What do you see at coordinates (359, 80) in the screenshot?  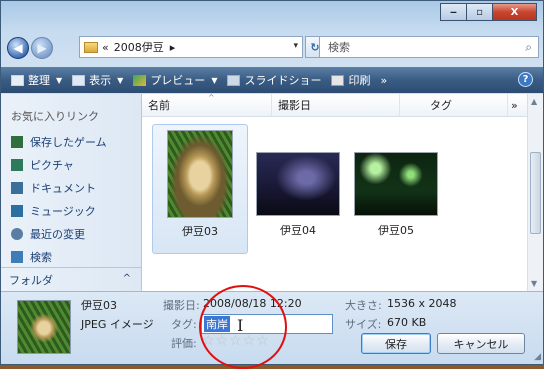 I see `print-label: 印刷` at bounding box center [359, 80].